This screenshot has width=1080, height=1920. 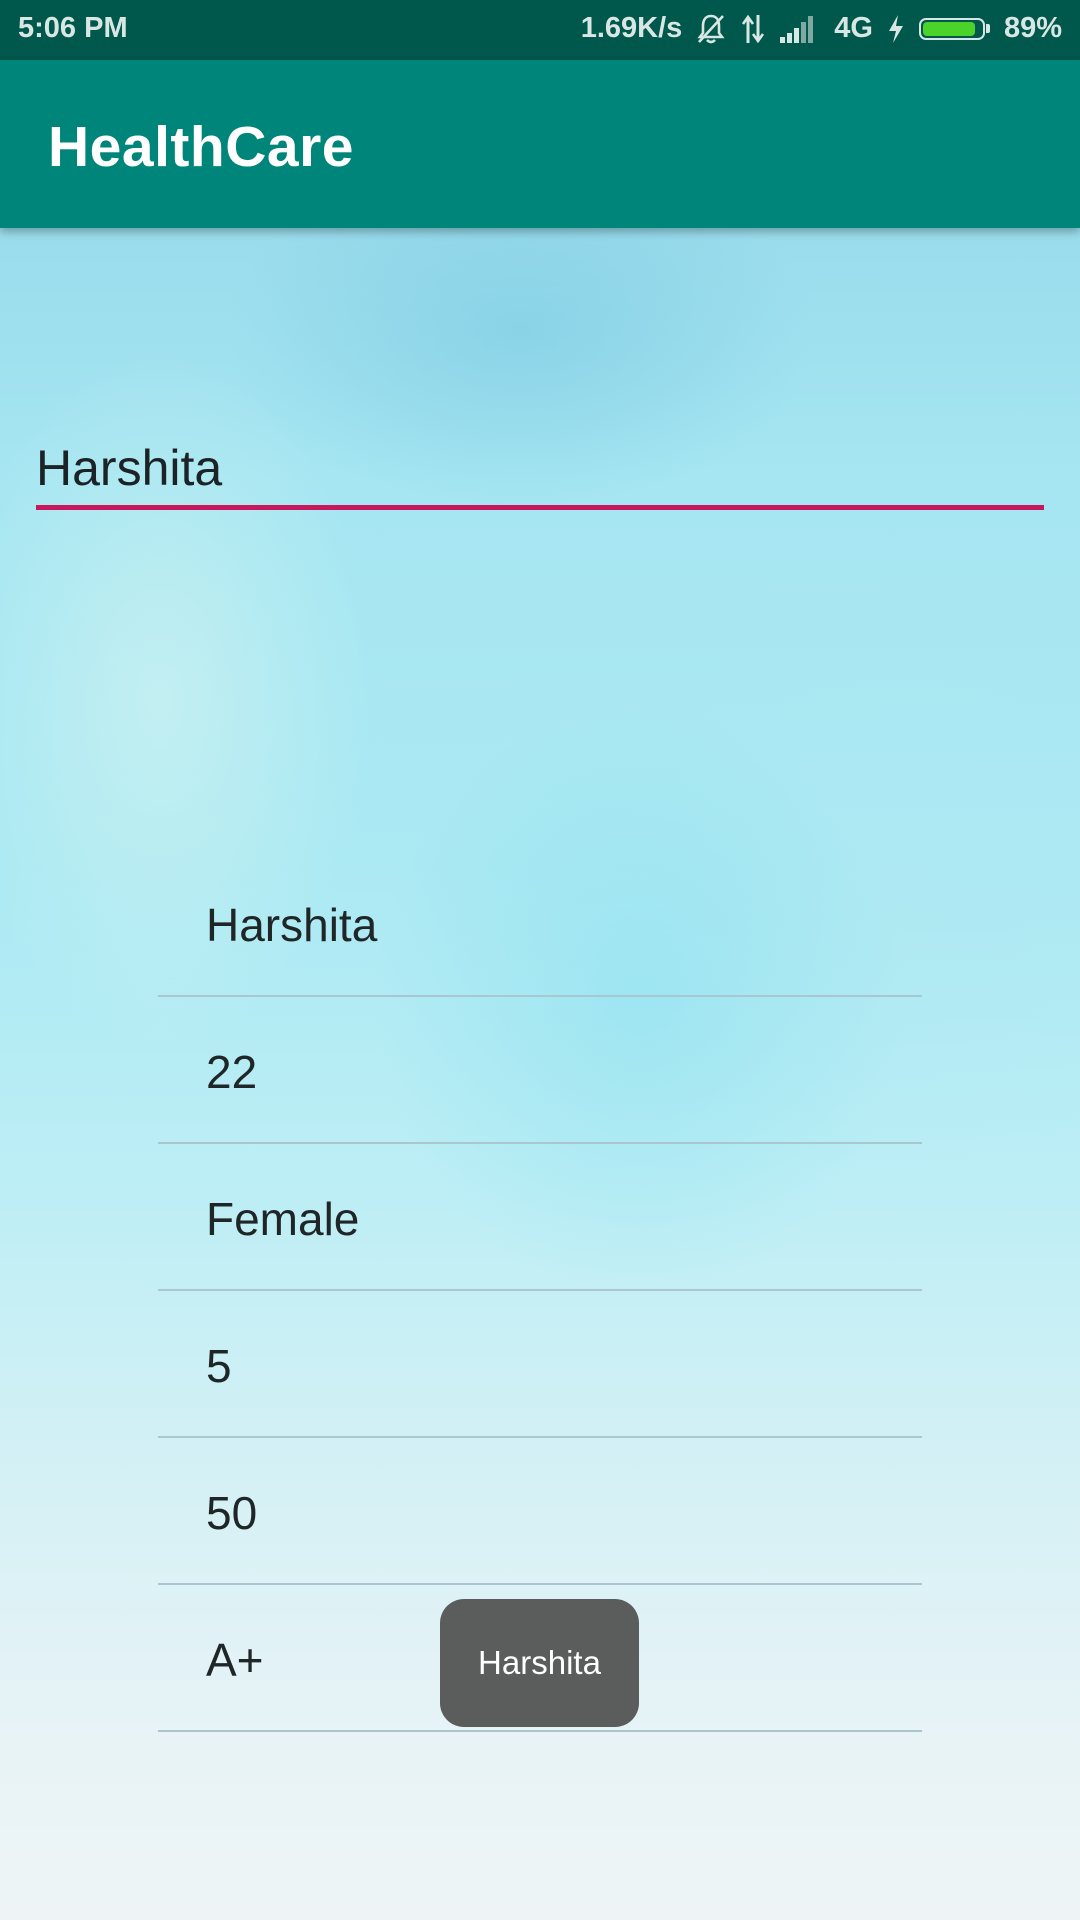 What do you see at coordinates (292, 925) in the screenshot?
I see `list-item-text: Harshita` at bounding box center [292, 925].